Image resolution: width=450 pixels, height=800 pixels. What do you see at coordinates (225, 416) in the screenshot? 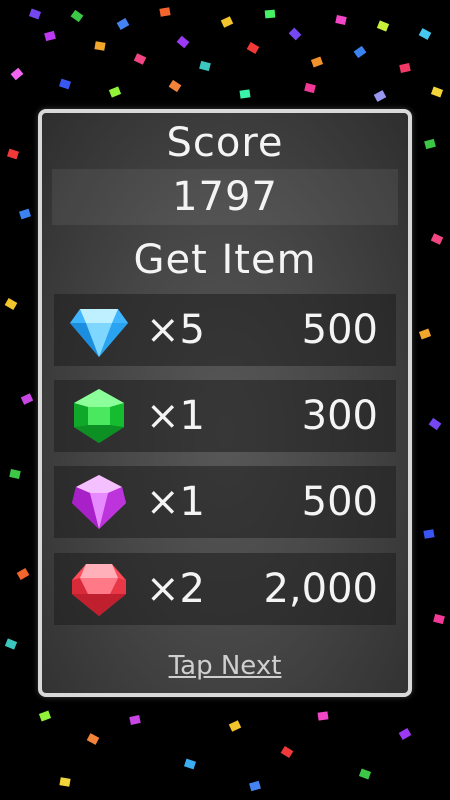
I see `item-row-green: ×1 300` at bounding box center [225, 416].